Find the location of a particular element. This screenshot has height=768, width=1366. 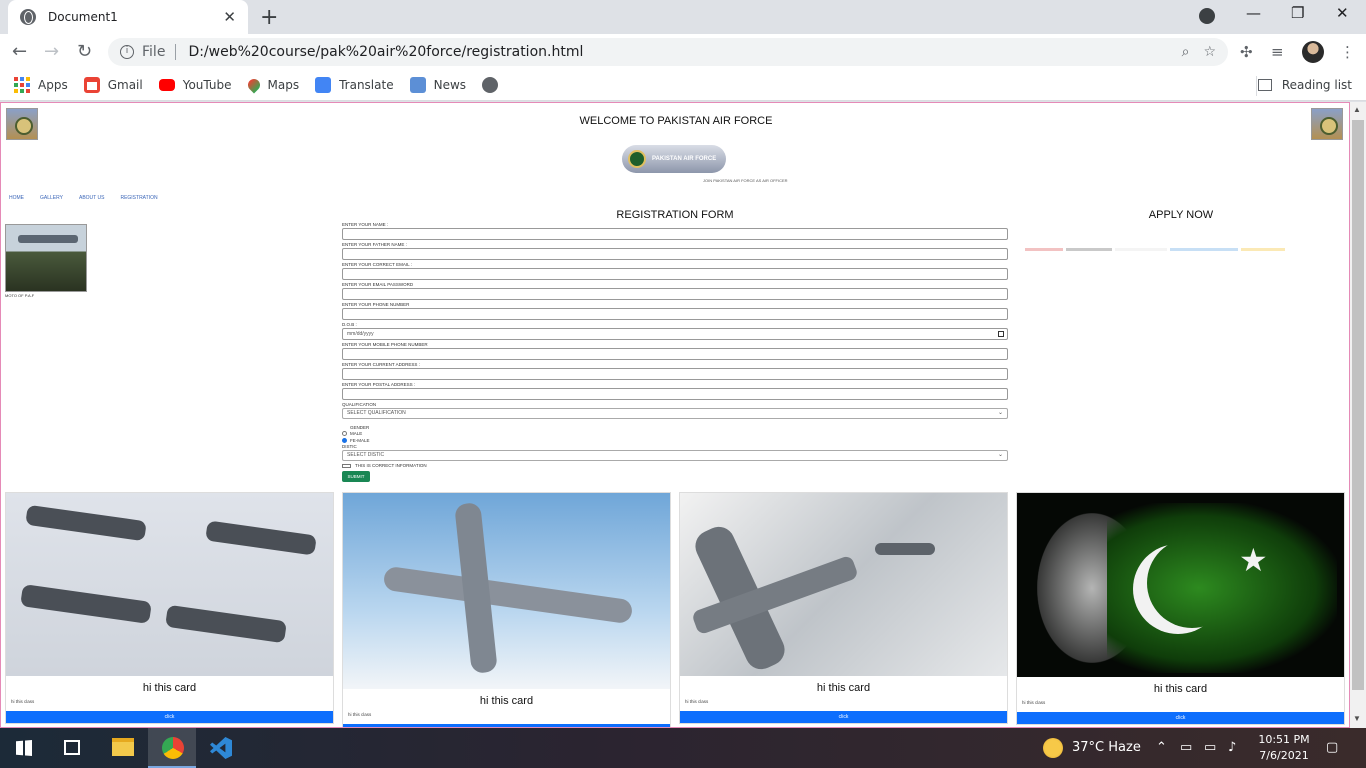

globe-icon is located at coordinates (490, 85).